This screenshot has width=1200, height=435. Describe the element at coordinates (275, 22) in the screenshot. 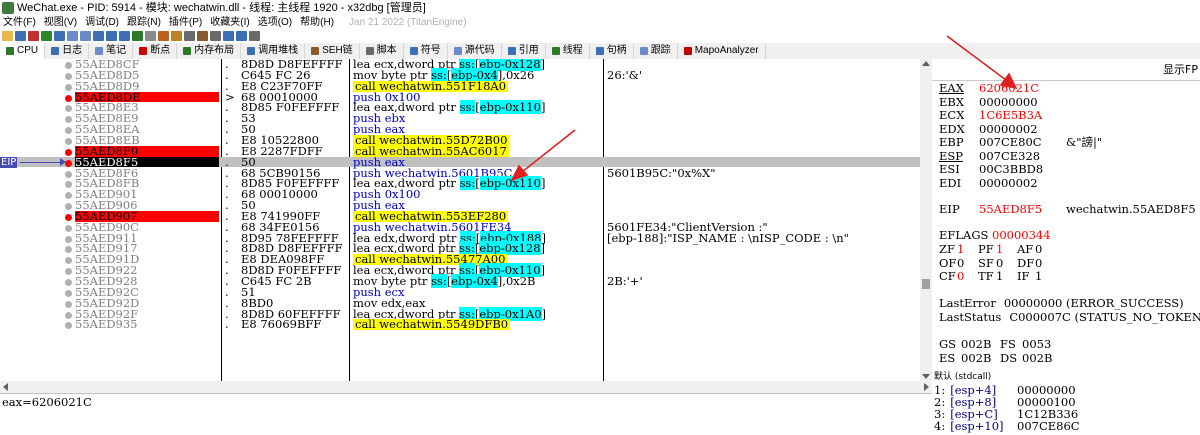

I see `menu-options: 选项(O)` at that location.